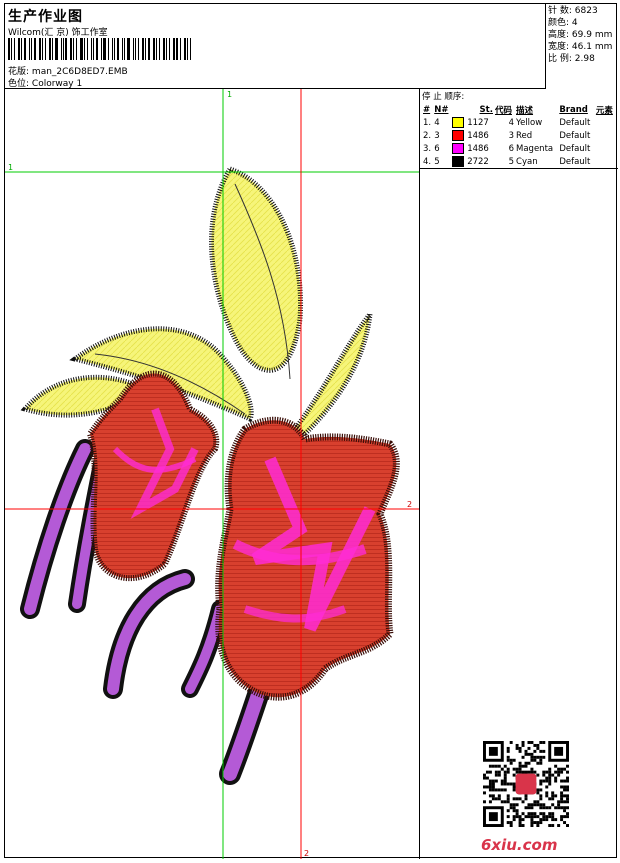 The image size is (620, 863). What do you see at coordinates (524, 135) in the screenshot?
I see `row-description: Red` at bounding box center [524, 135].